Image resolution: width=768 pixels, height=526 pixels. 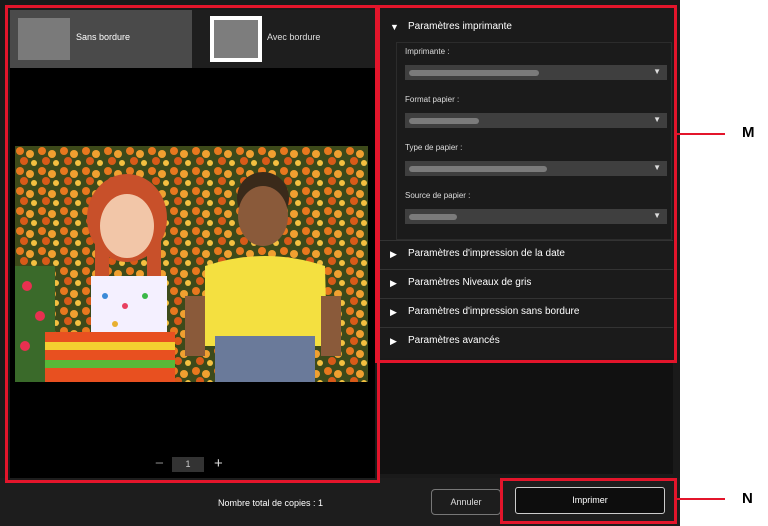 What do you see at coordinates (748, 132) in the screenshot?
I see `callout-m-label: M` at bounding box center [748, 132].